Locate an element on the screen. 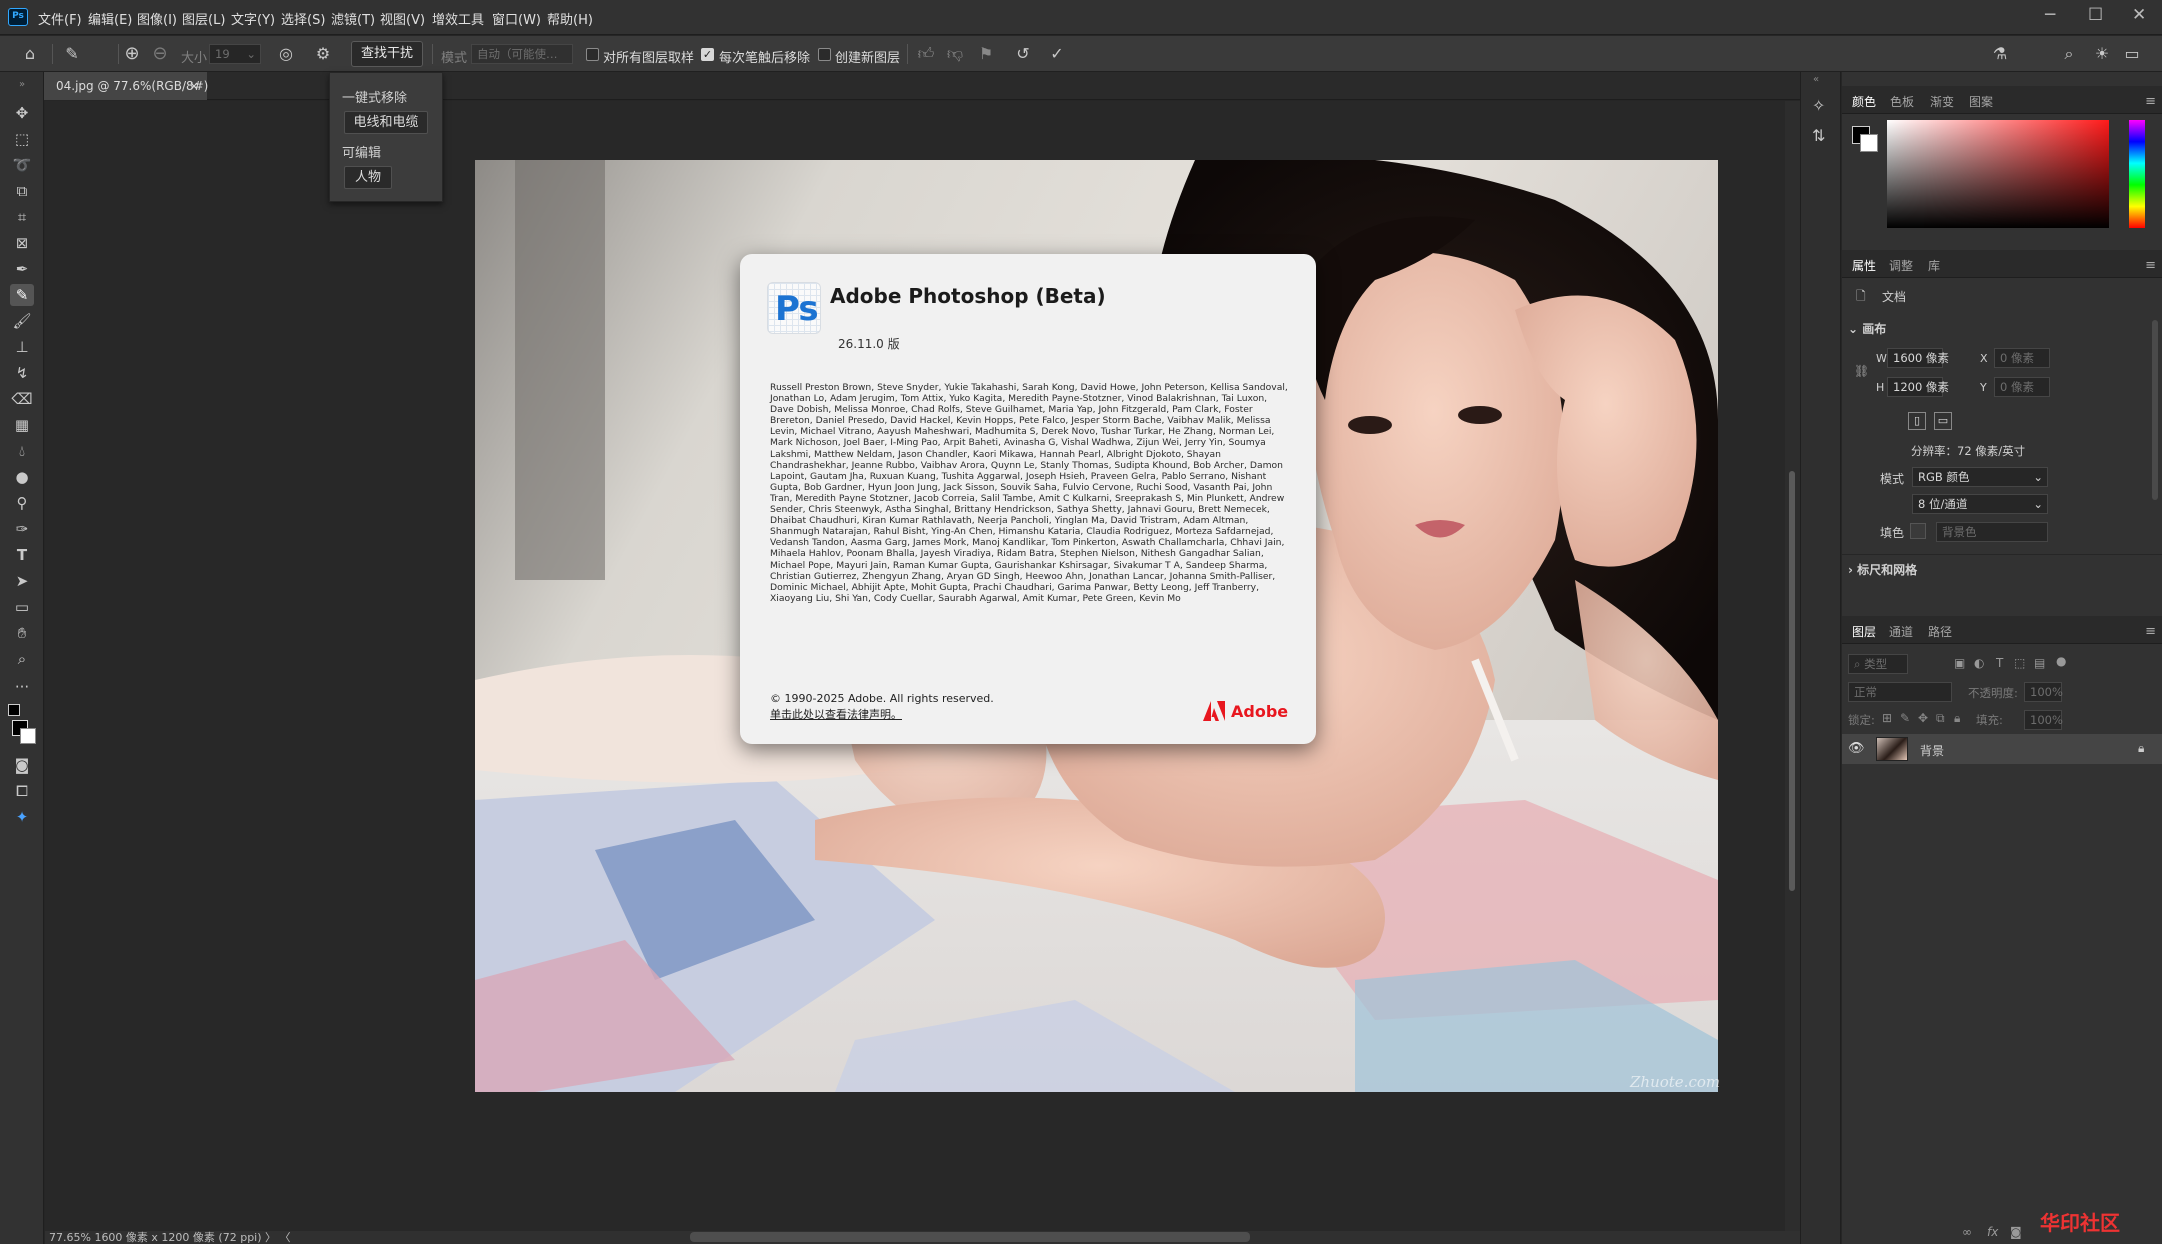 This screenshot has height=1244, width=2162. filter-type-icon: T is located at coordinates (1999, 663).